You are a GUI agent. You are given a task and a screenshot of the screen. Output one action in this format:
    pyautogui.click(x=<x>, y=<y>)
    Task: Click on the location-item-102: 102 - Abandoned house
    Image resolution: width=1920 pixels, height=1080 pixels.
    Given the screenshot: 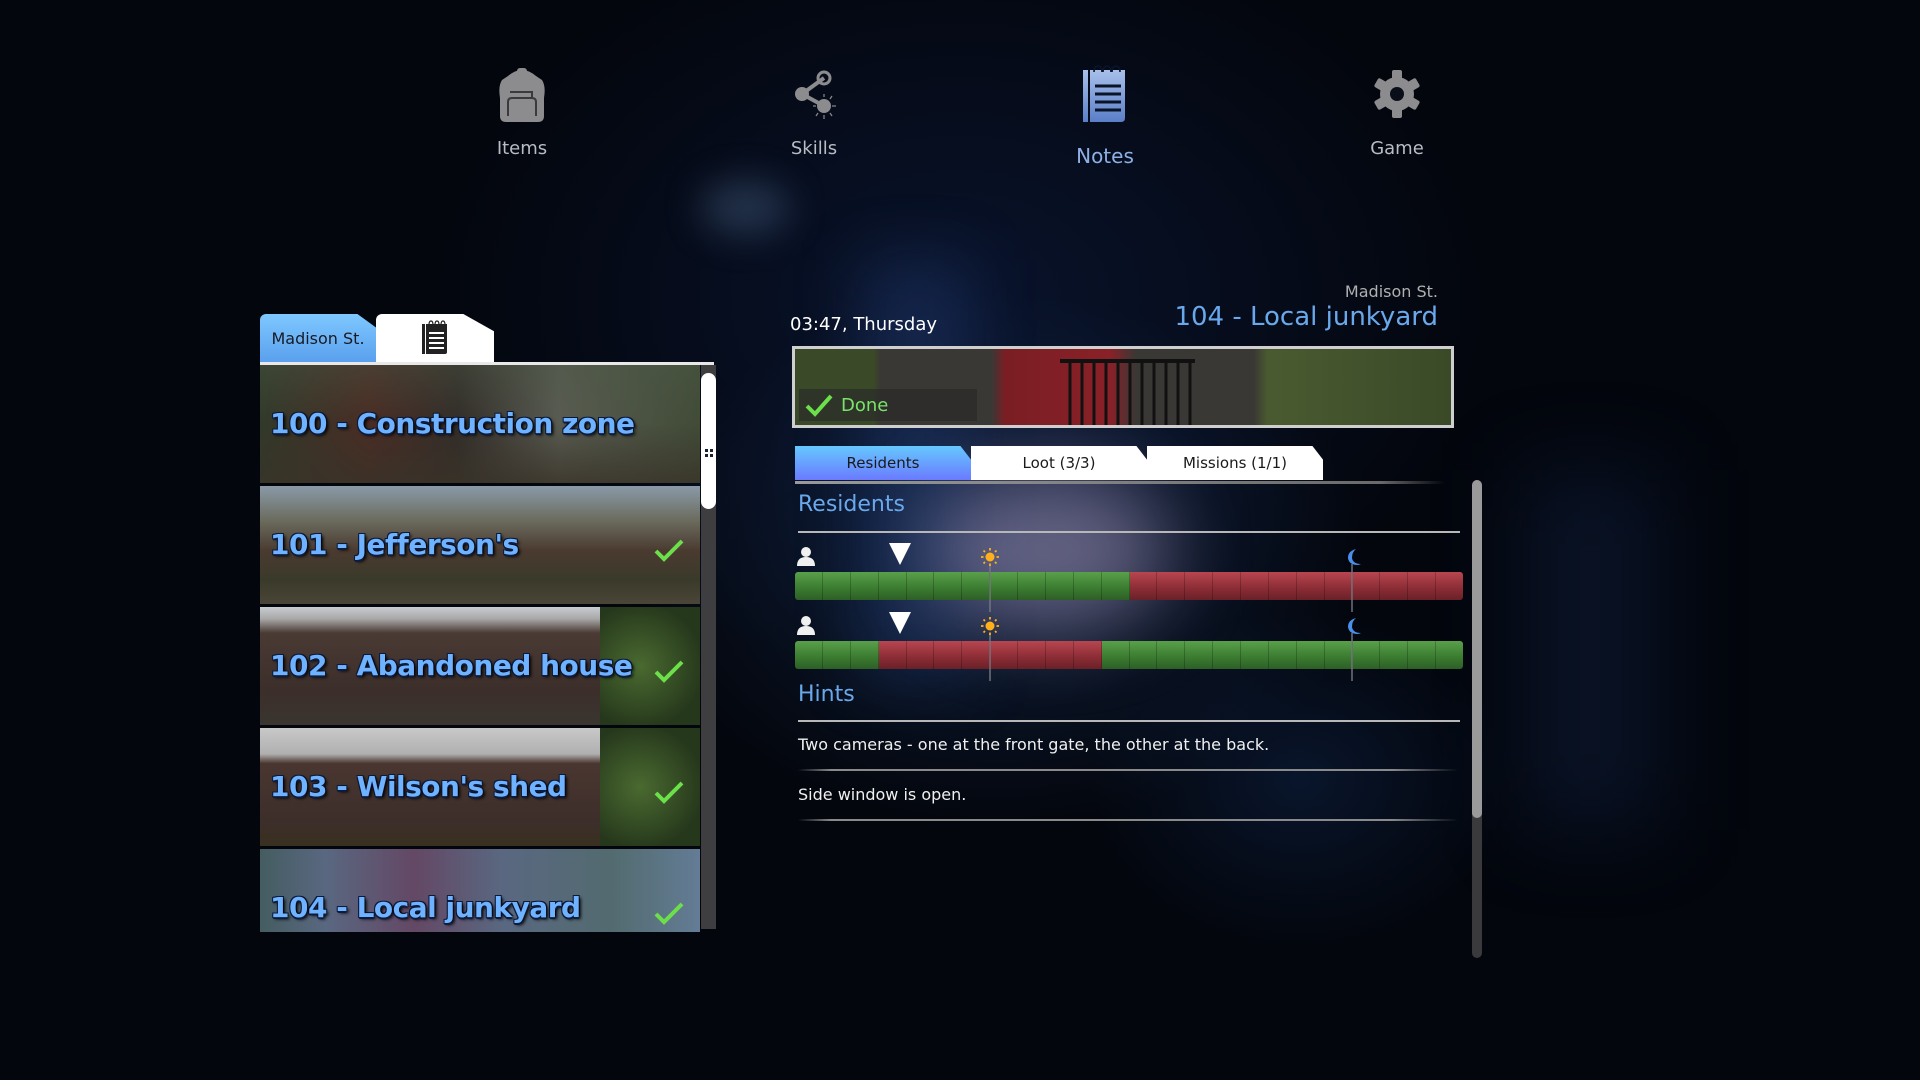 What is the action you would take?
    pyautogui.click(x=480, y=666)
    